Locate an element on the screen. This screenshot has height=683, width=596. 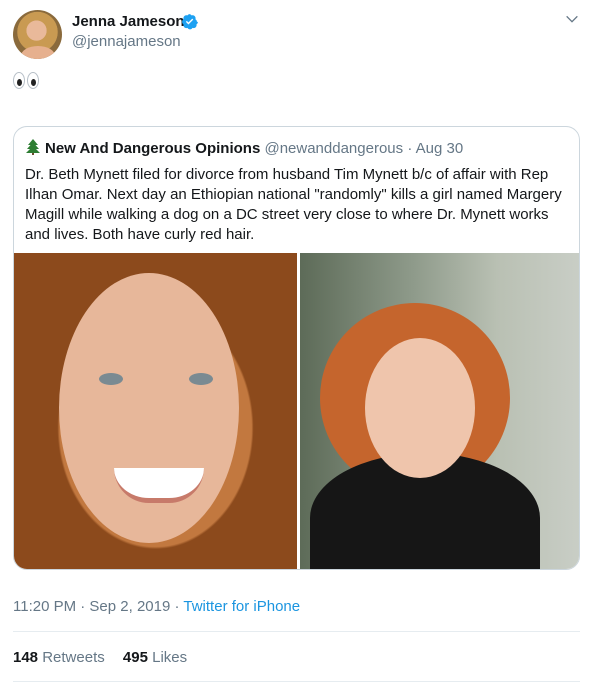
quoted-author-handle: @newanddangerous is located at coordinates (333, 148).